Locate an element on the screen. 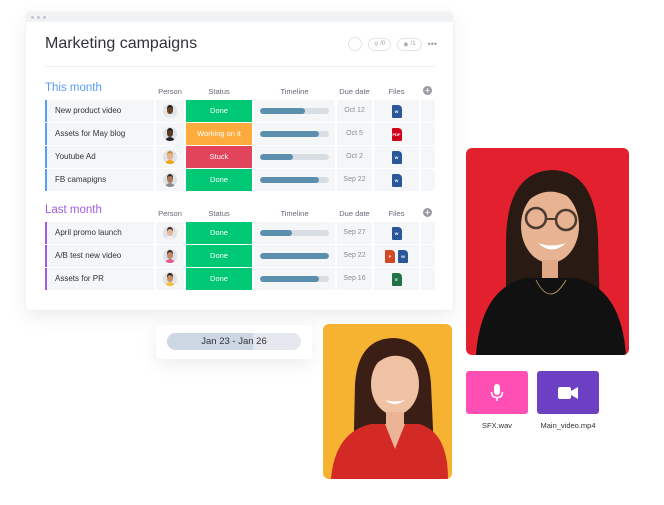 The image size is (664, 505). due-date: Oct 12 is located at coordinates (354, 111).